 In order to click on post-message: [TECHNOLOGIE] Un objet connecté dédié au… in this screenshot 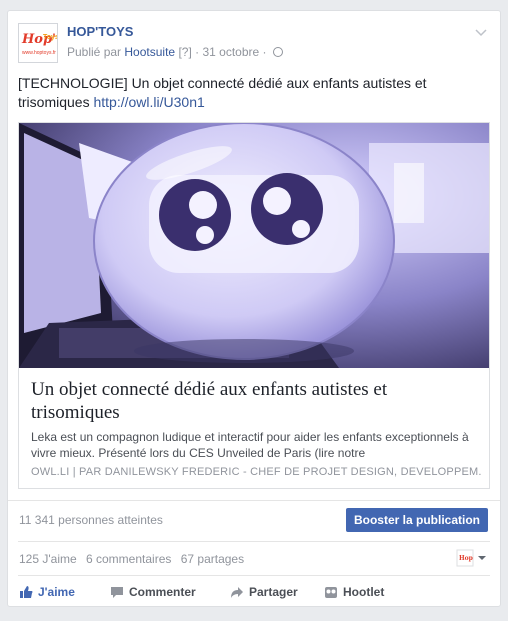, I will do `click(222, 92)`.